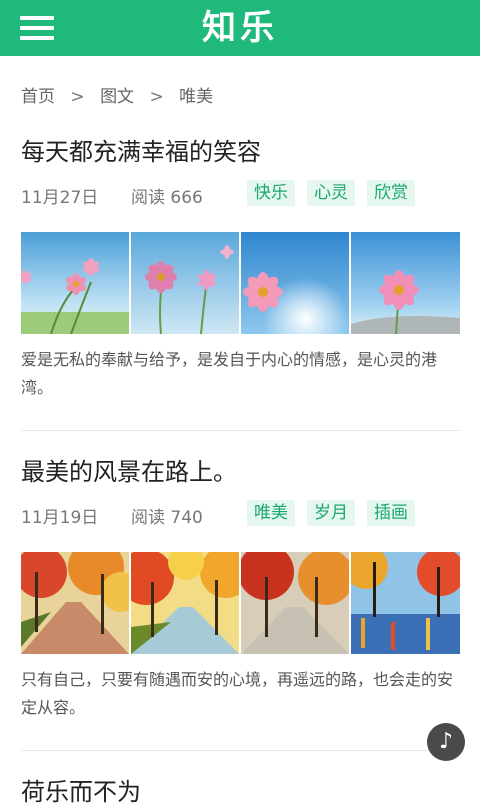 This screenshot has width=480, height=808. I want to click on article-views: 阅读 740, so click(167, 518).